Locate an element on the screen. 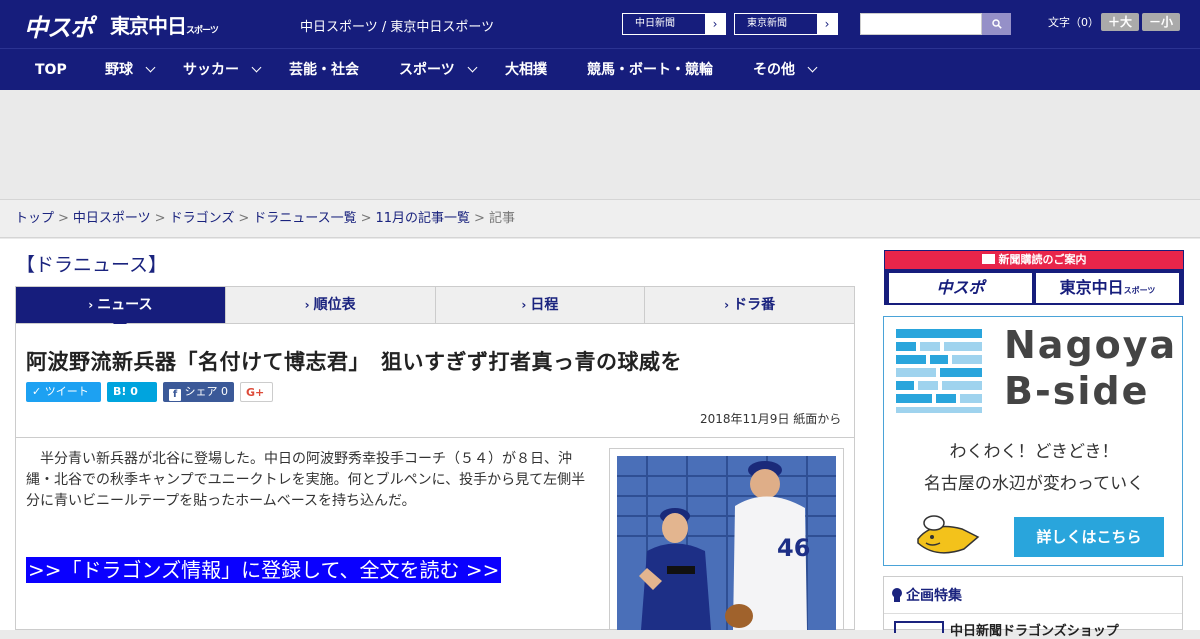 This screenshot has height=639, width=1200. tokyo-shimbun-link: 東京新聞 › is located at coordinates (786, 24).